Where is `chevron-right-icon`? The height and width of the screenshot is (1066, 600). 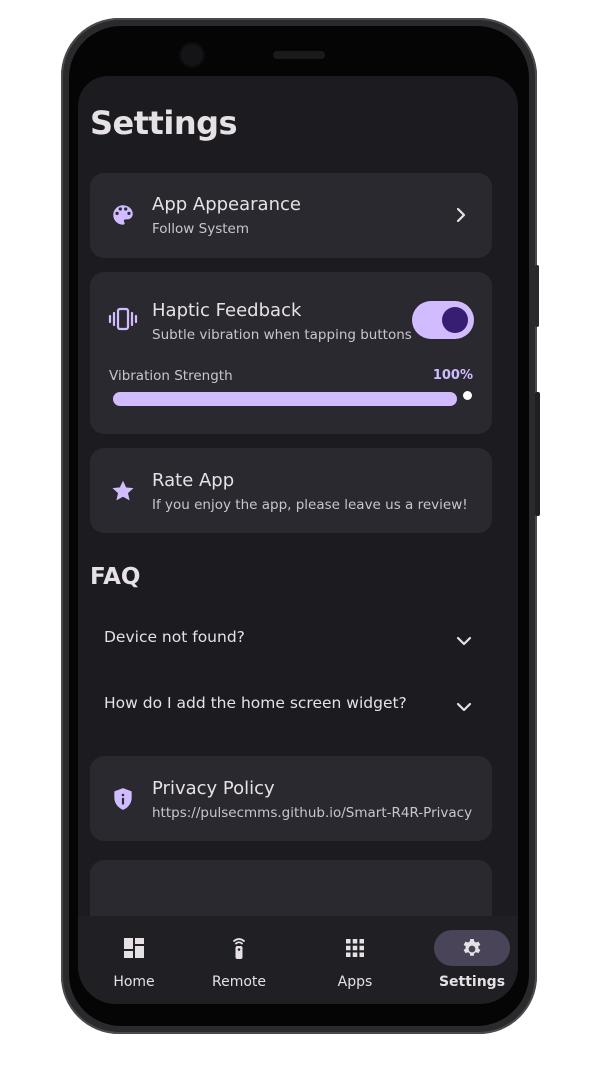
chevron-right-icon is located at coordinates (461, 215).